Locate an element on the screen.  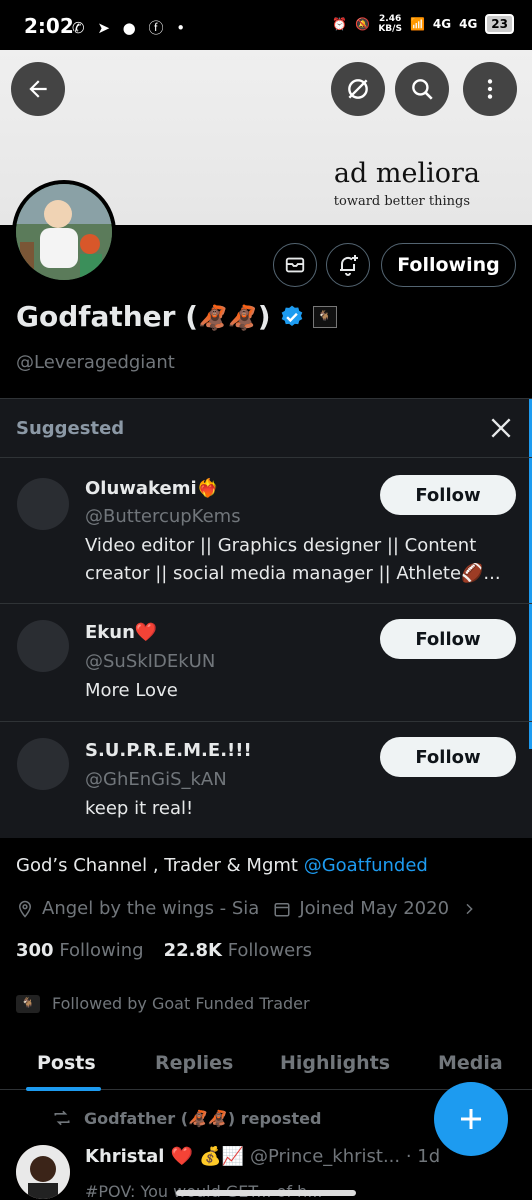
message-button is located at coordinates (295, 265).